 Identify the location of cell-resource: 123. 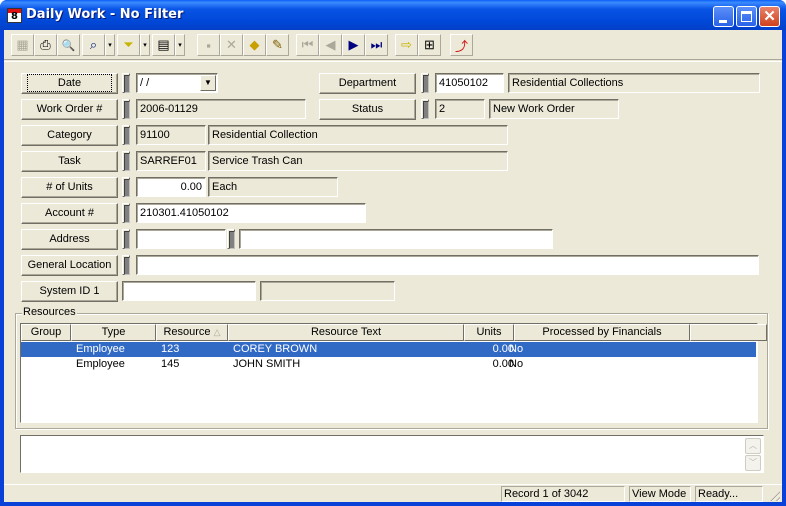
(170, 349).